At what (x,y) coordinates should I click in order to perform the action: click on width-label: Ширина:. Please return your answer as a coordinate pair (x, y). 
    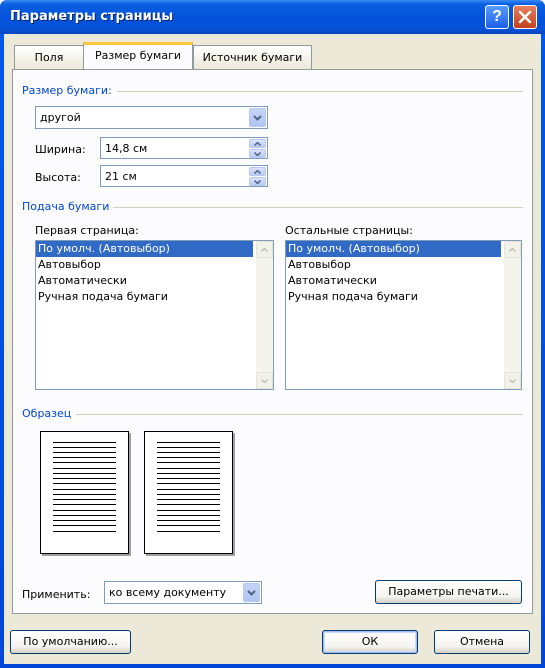
    Looking at the image, I should click on (60, 149).